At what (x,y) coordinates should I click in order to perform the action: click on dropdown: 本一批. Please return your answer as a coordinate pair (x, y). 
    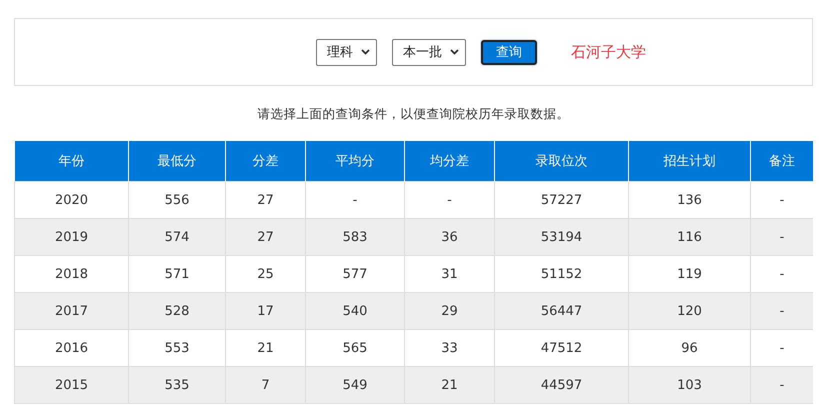
    Looking at the image, I should click on (429, 52).